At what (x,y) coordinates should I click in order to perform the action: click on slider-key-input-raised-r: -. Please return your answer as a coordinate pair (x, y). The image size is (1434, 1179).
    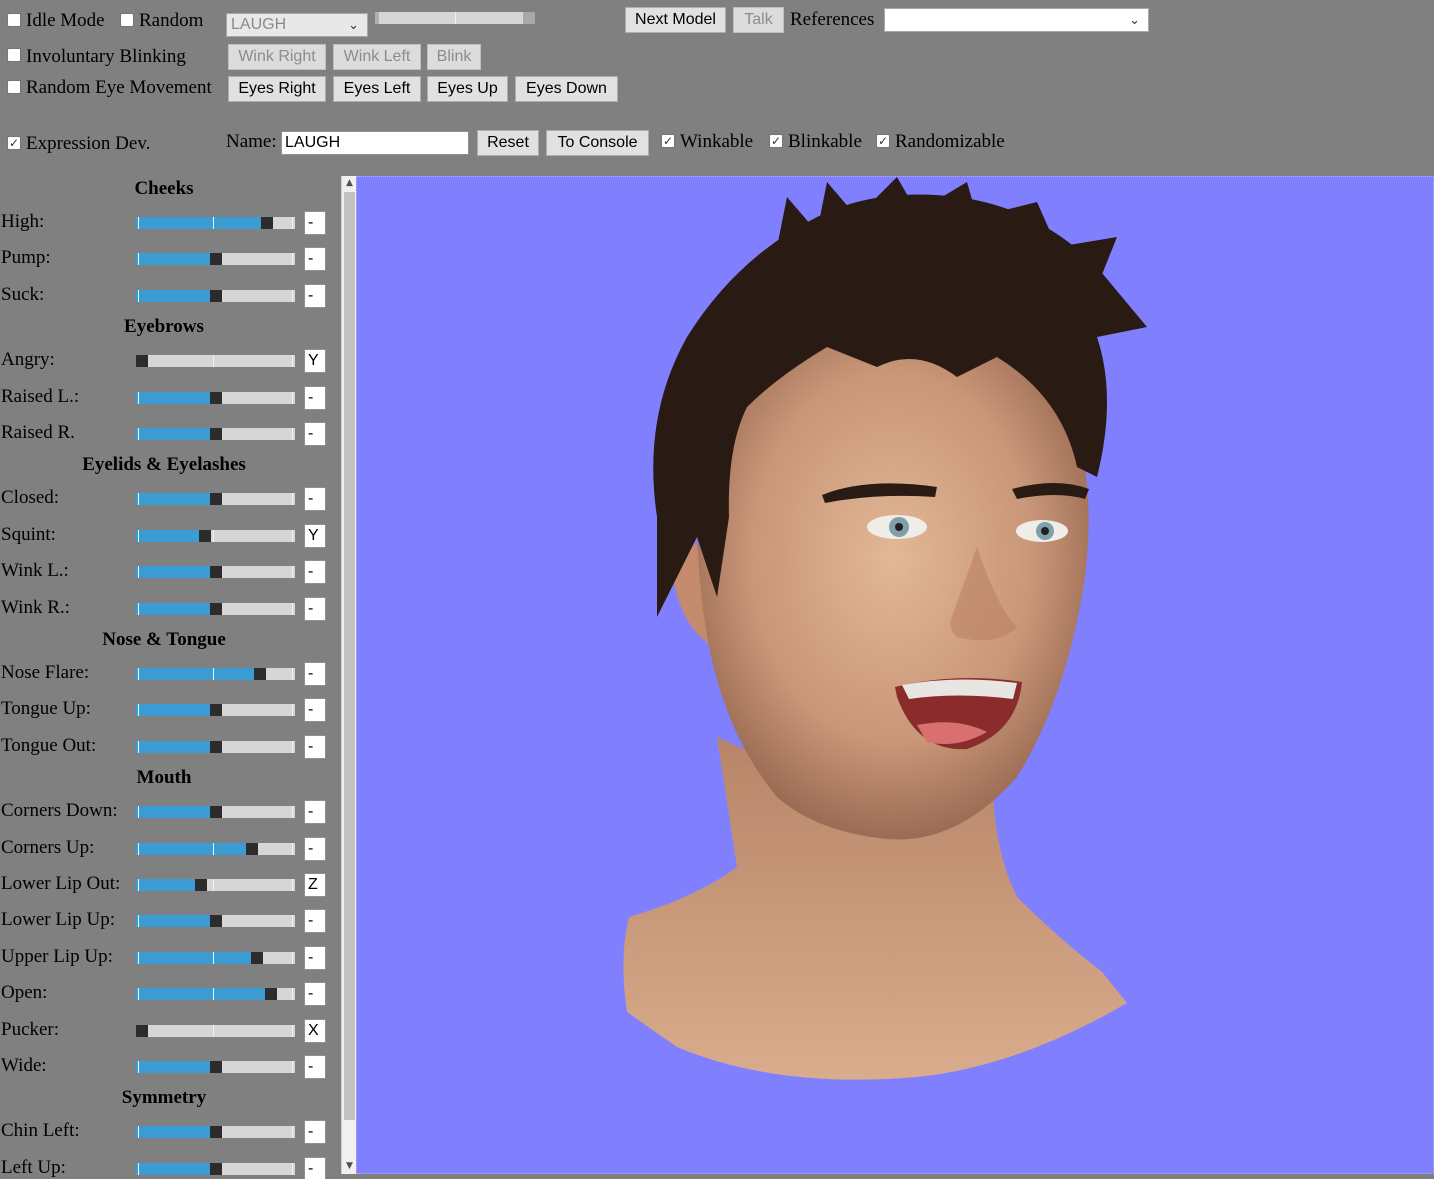
    Looking at the image, I should click on (315, 434).